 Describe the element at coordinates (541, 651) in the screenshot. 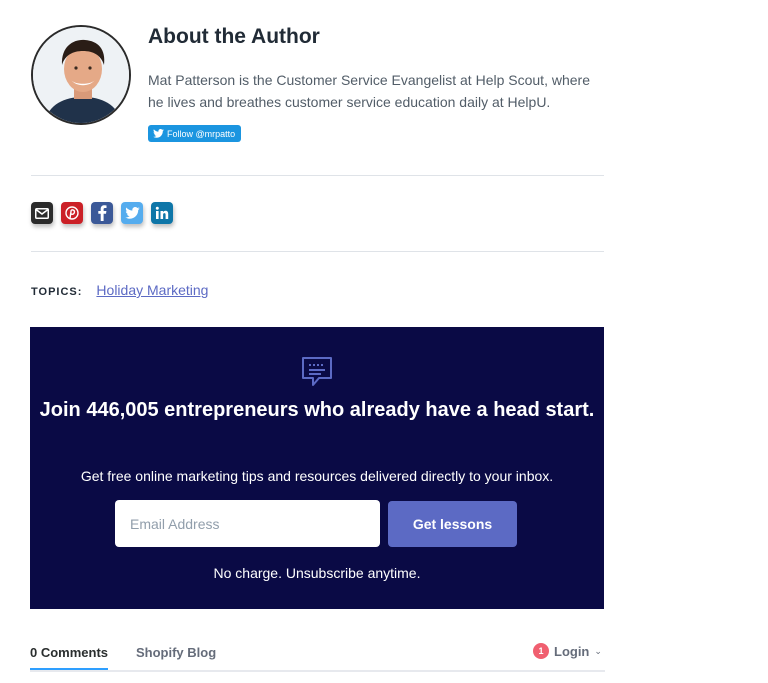

I see `notification-badge: 1` at that location.